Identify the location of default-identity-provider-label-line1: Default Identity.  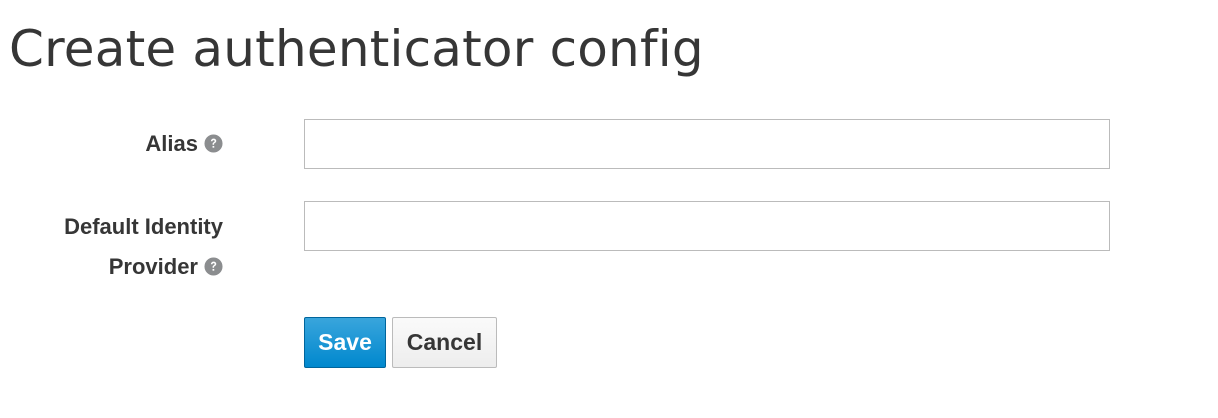
(143, 226).